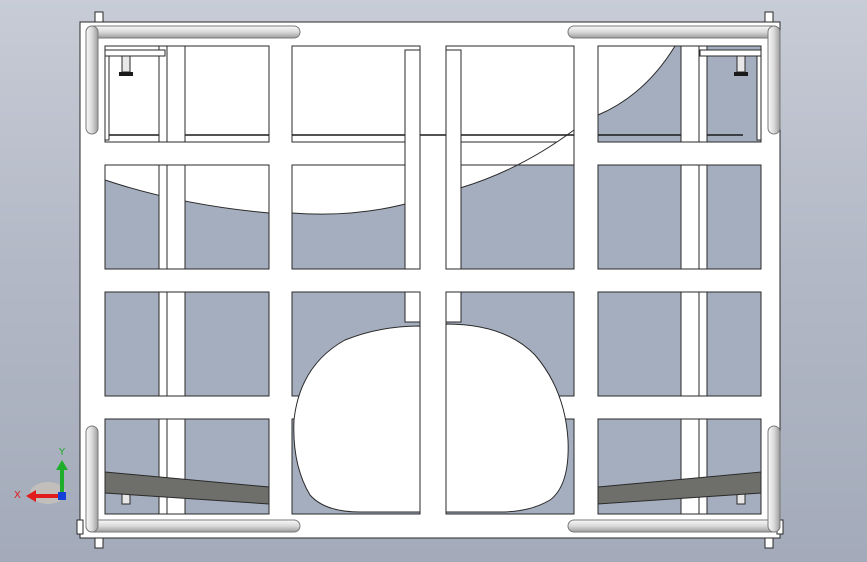 The width and height of the screenshot is (867, 562). I want to click on axis-triad: Y X, so click(41, 475).